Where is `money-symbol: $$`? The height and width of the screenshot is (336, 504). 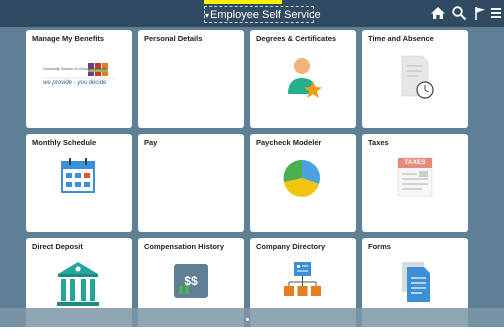 money-symbol: $$ is located at coordinates (191, 281).